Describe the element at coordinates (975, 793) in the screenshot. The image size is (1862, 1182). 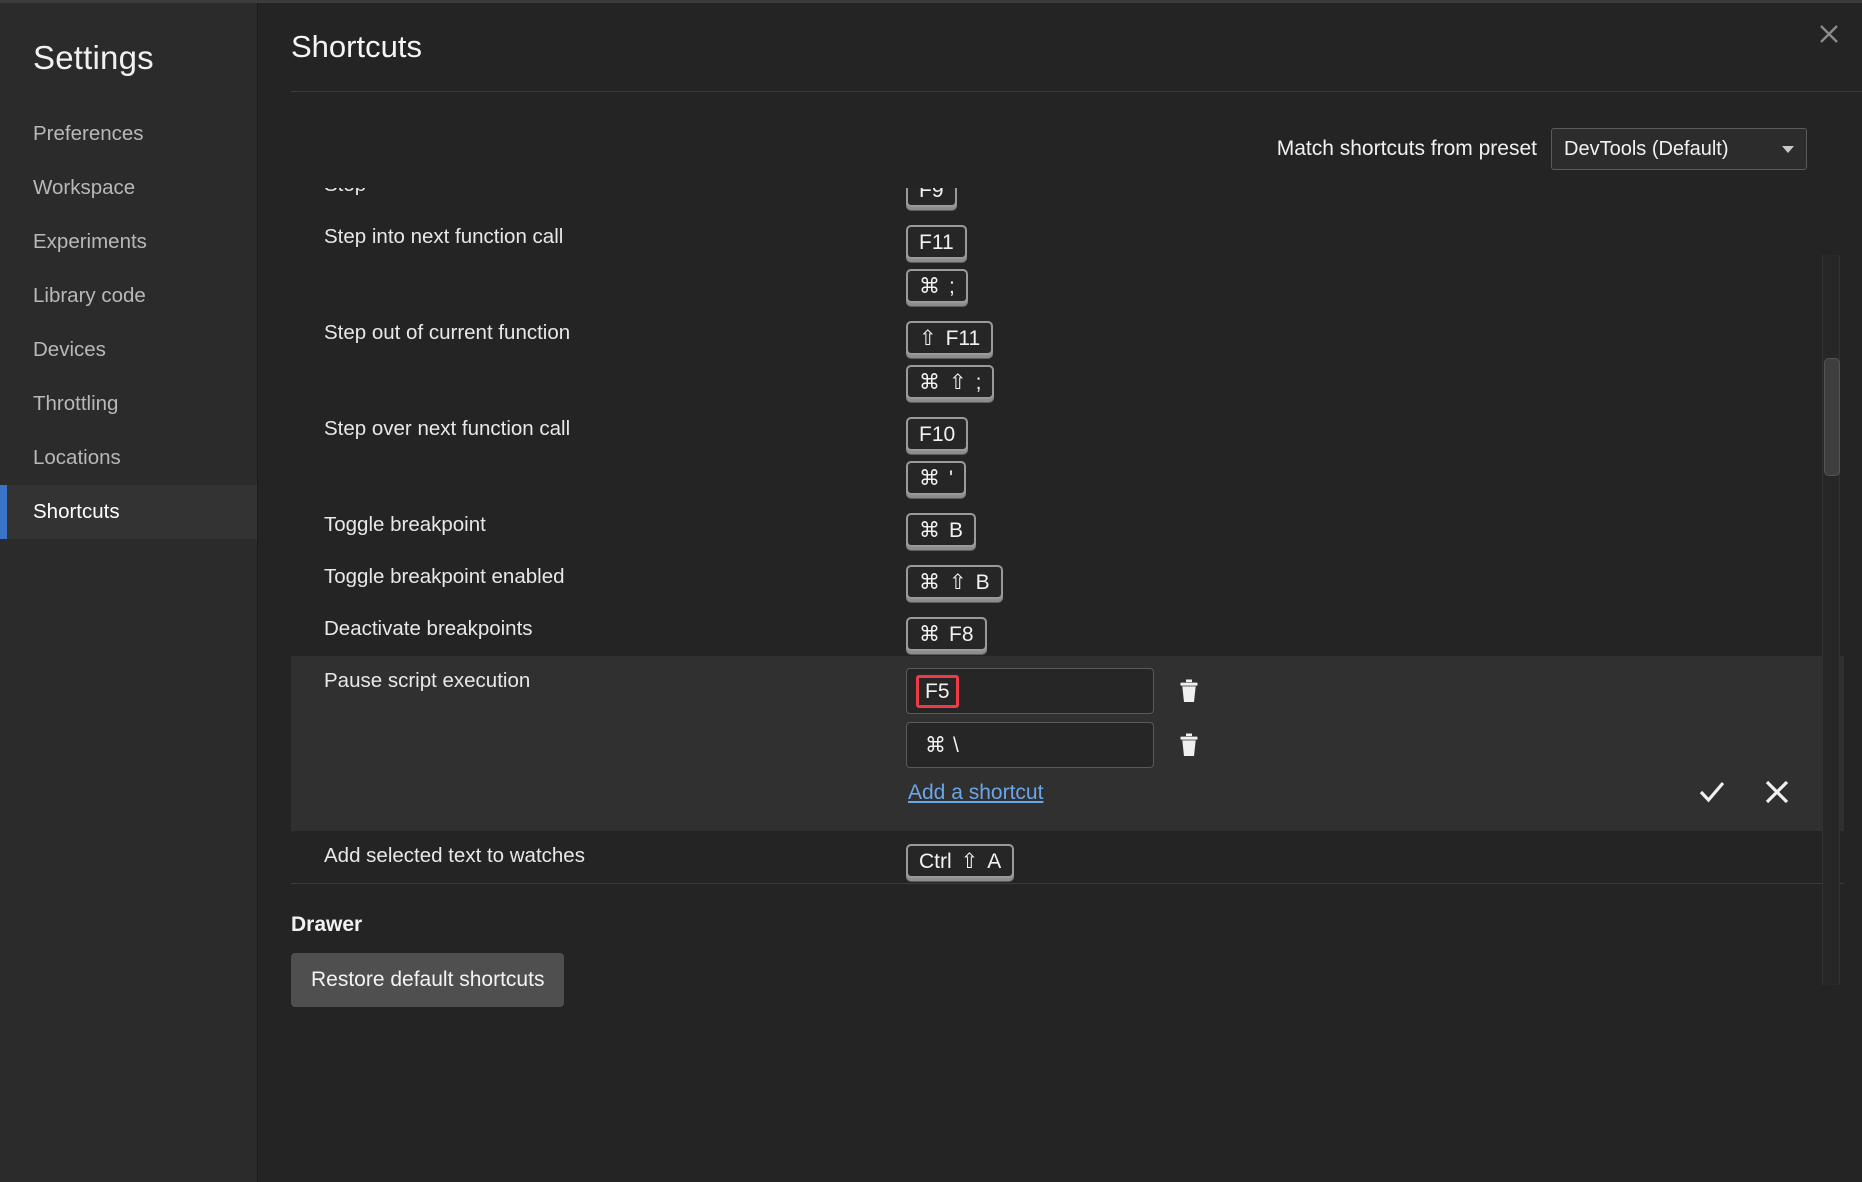
I see `add-a-shortcut-link: Add a shortcut` at that location.